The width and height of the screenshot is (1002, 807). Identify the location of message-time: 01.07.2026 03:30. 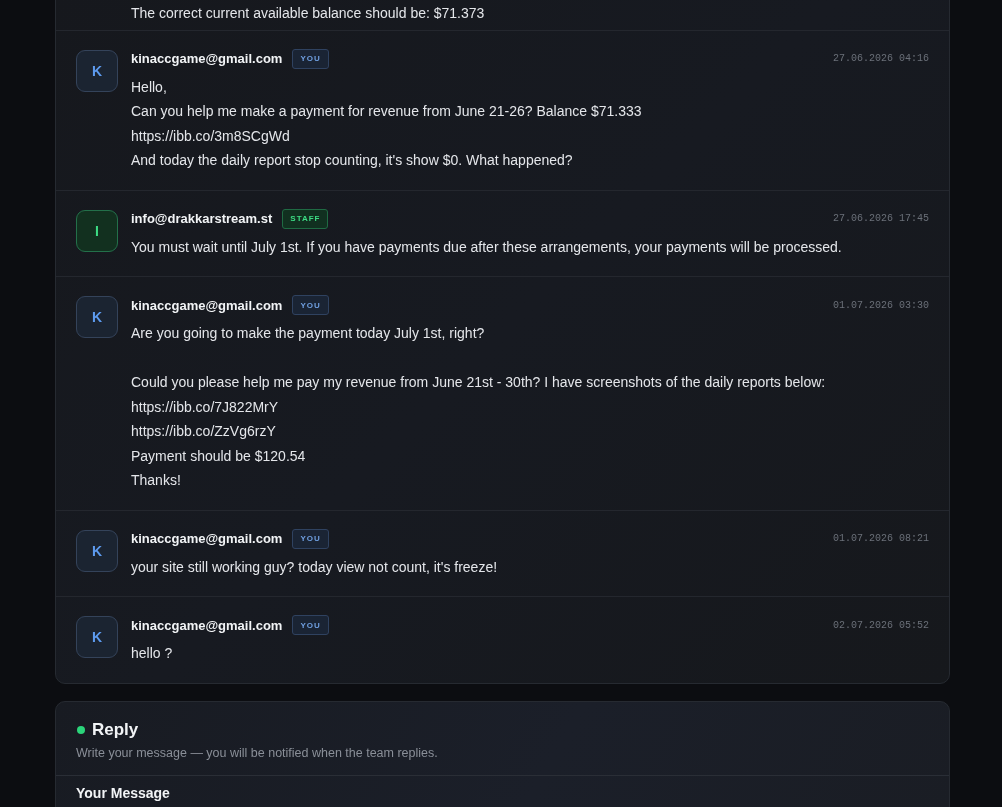
(881, 305).